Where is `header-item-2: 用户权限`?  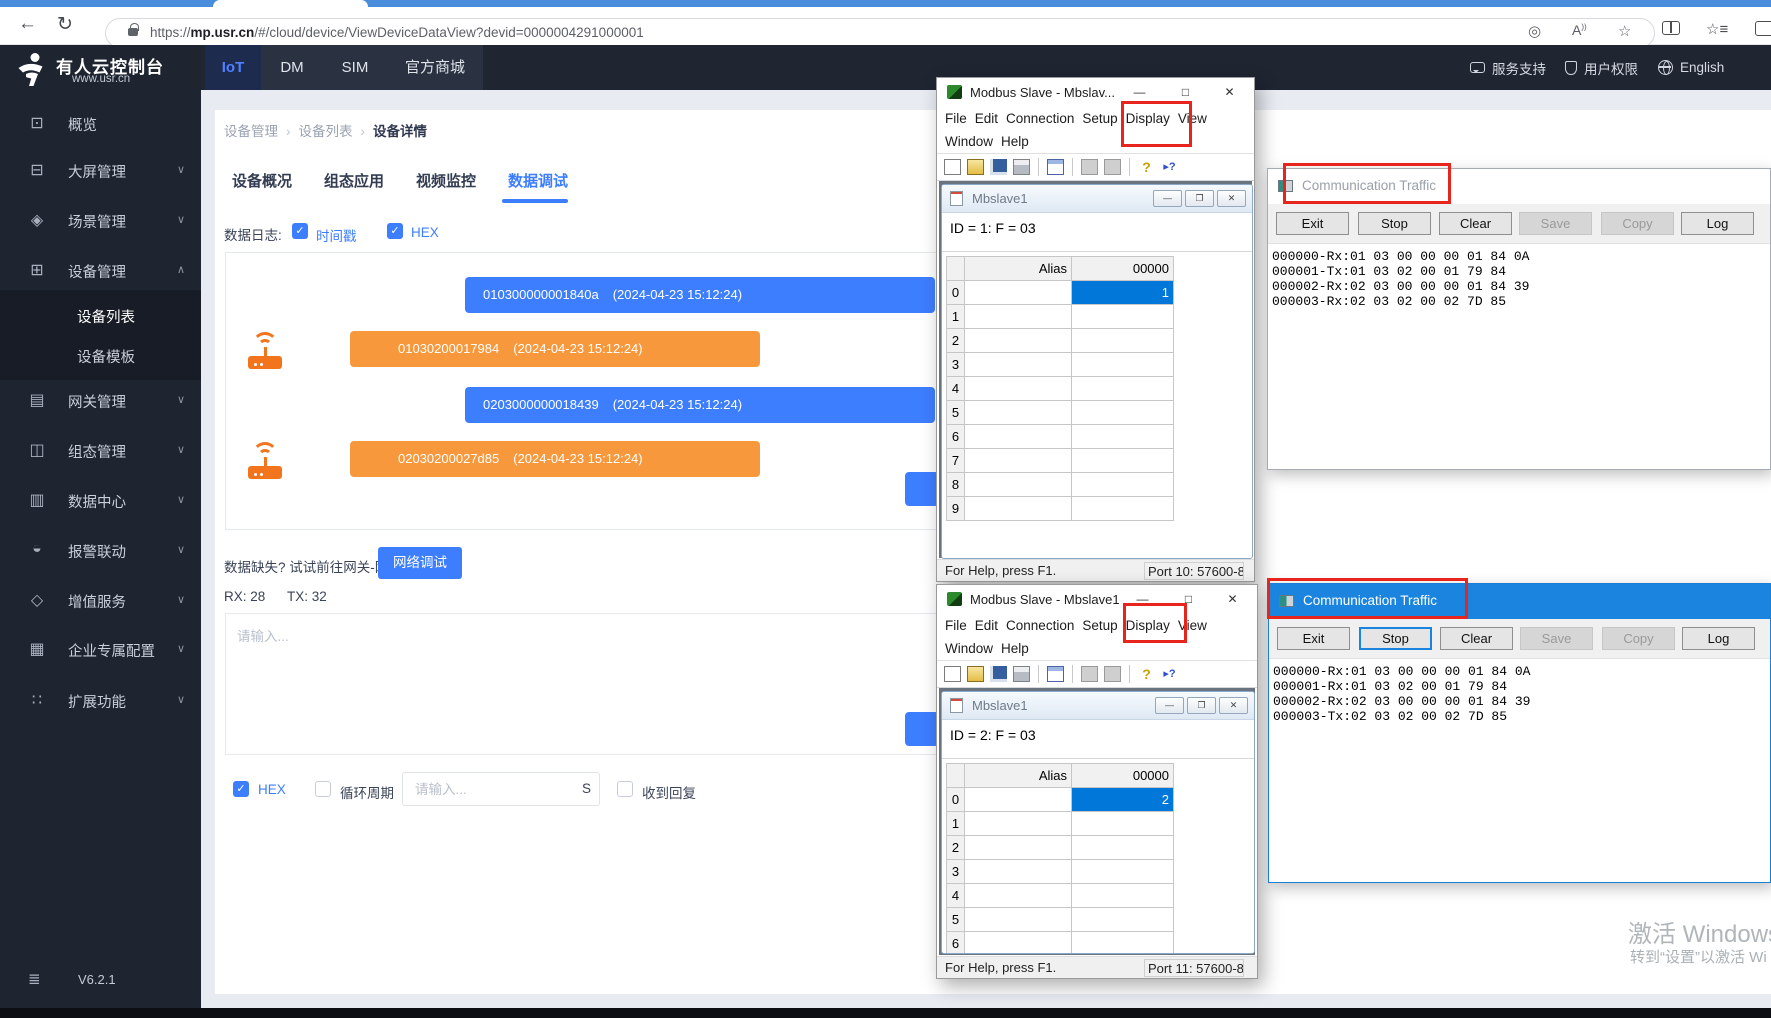
header-item-2: 用户权限 is located at coordinates (1601, 67).